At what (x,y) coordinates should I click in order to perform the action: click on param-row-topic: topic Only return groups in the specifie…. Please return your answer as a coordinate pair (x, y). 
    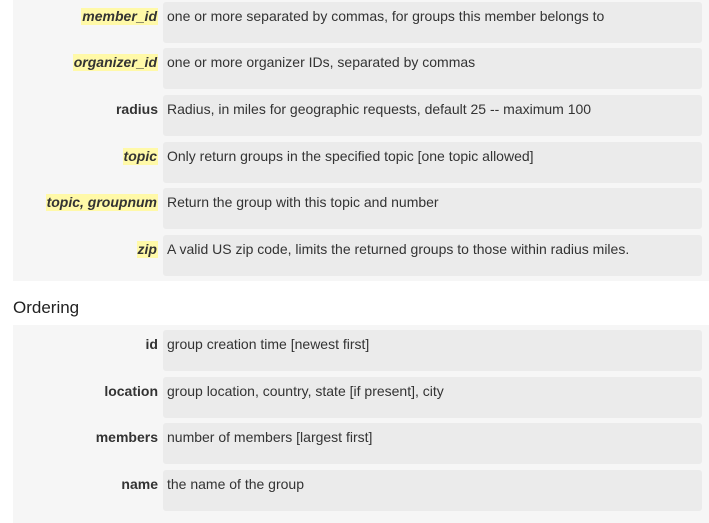
    Looking at the image, I should click on (361, 163).